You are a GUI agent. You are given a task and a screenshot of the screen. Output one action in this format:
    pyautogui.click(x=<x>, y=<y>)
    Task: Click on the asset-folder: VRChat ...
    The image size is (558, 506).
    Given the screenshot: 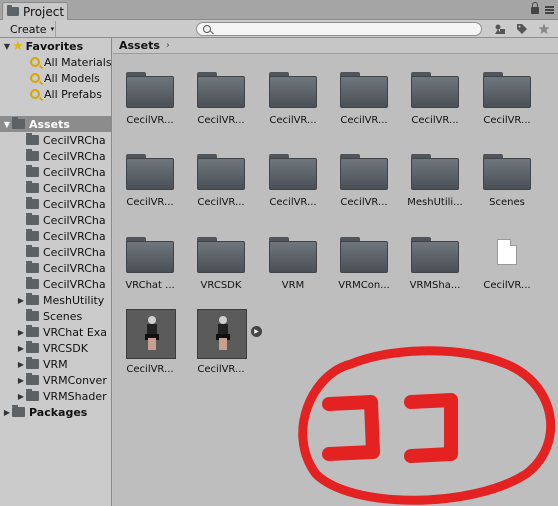 What is the action you would take?
    pyautogui.click(x=150, y=268)
    